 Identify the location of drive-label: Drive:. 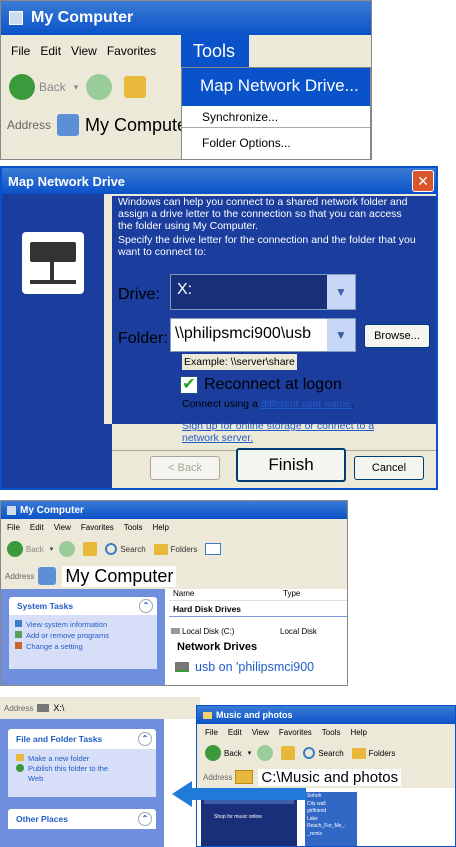
(139, 294).